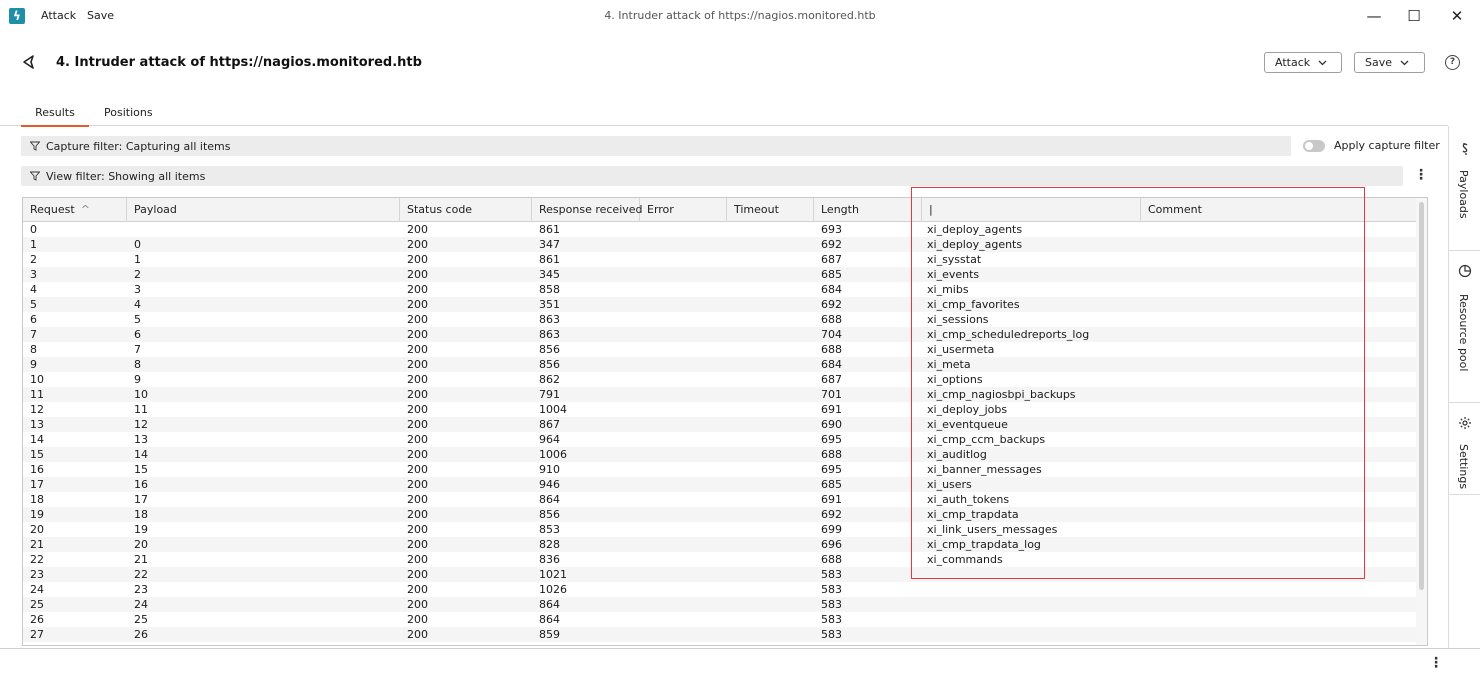 This screenshot has width=1480, height=692. I want to click on close-button: ✕, so click(1457, 16).